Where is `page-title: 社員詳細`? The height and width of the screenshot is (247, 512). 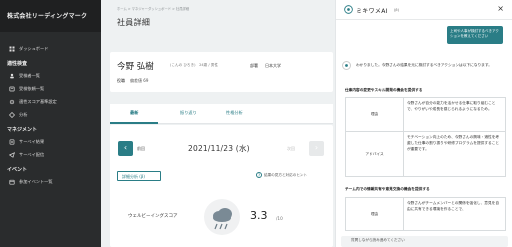
page-title: 社員詳細 is located at coordinates (134, 22).